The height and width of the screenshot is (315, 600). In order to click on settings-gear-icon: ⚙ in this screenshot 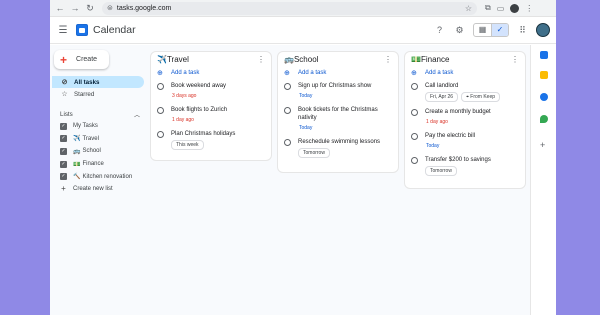, I will do `click(459, 30)`.